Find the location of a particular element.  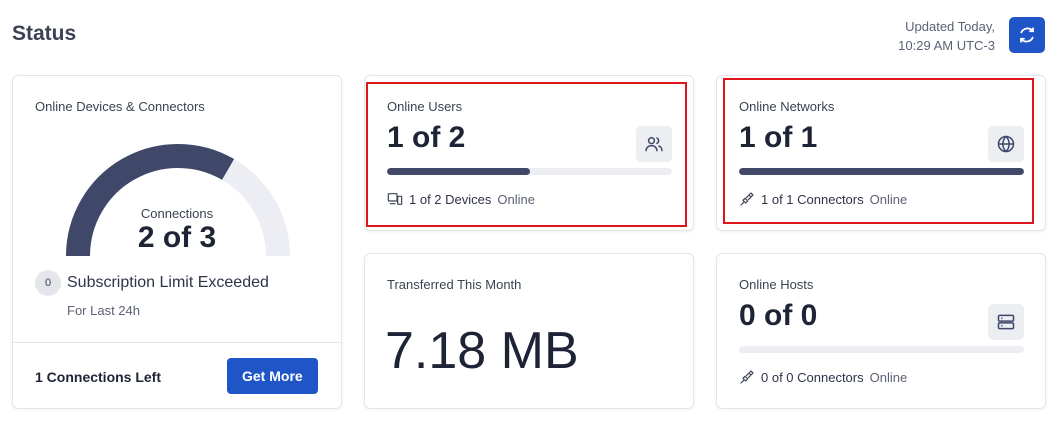

globe-icon is located at coordinates (1006, 144).